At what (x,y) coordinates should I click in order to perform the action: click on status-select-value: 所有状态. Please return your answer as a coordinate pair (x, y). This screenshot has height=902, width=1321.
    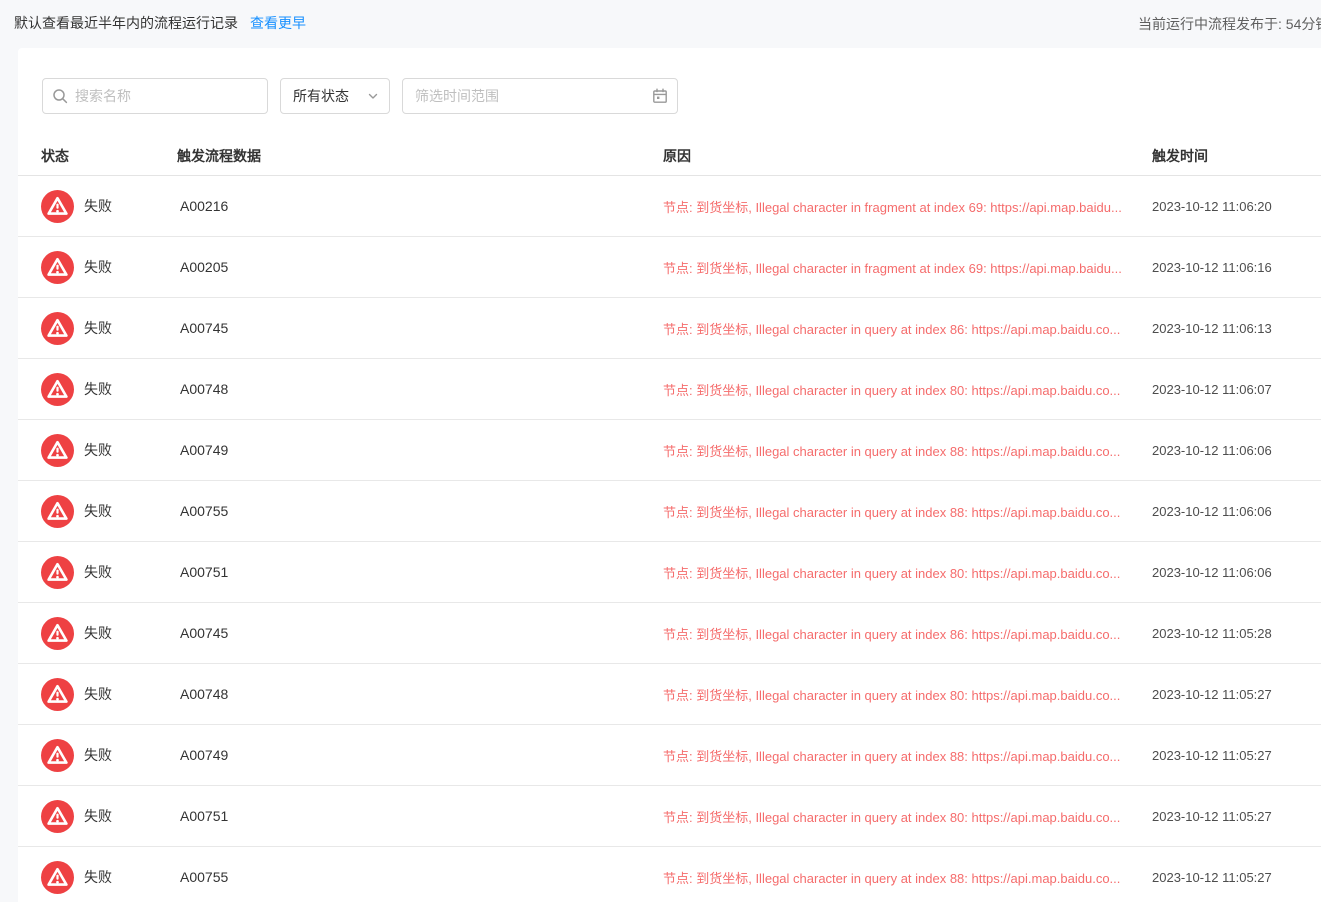
    Looking at the image, I should click on (321, 96).